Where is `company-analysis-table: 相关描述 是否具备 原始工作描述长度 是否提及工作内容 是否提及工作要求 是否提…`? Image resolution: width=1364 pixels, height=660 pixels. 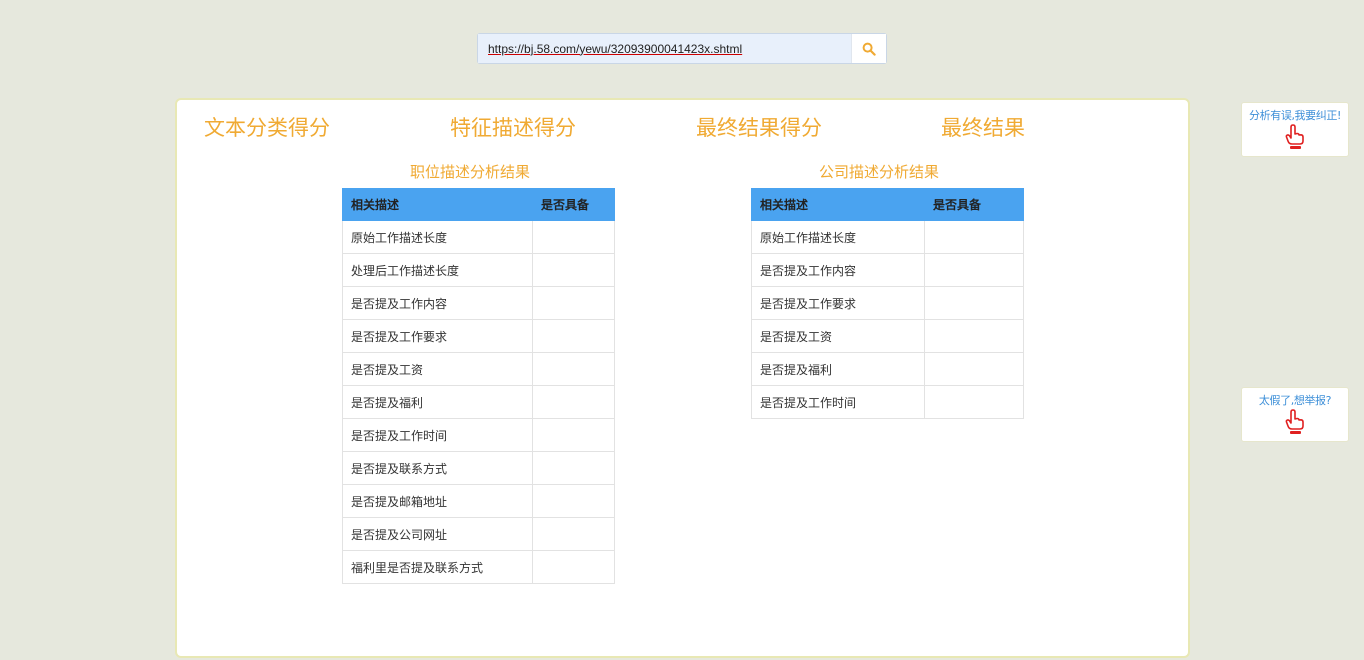
company-analysis-table: 相关描述 是否具备 原始工作描述长度 是否提及工作内容 是否提及工作要求 是否提… is located at coordinates (887, 303).